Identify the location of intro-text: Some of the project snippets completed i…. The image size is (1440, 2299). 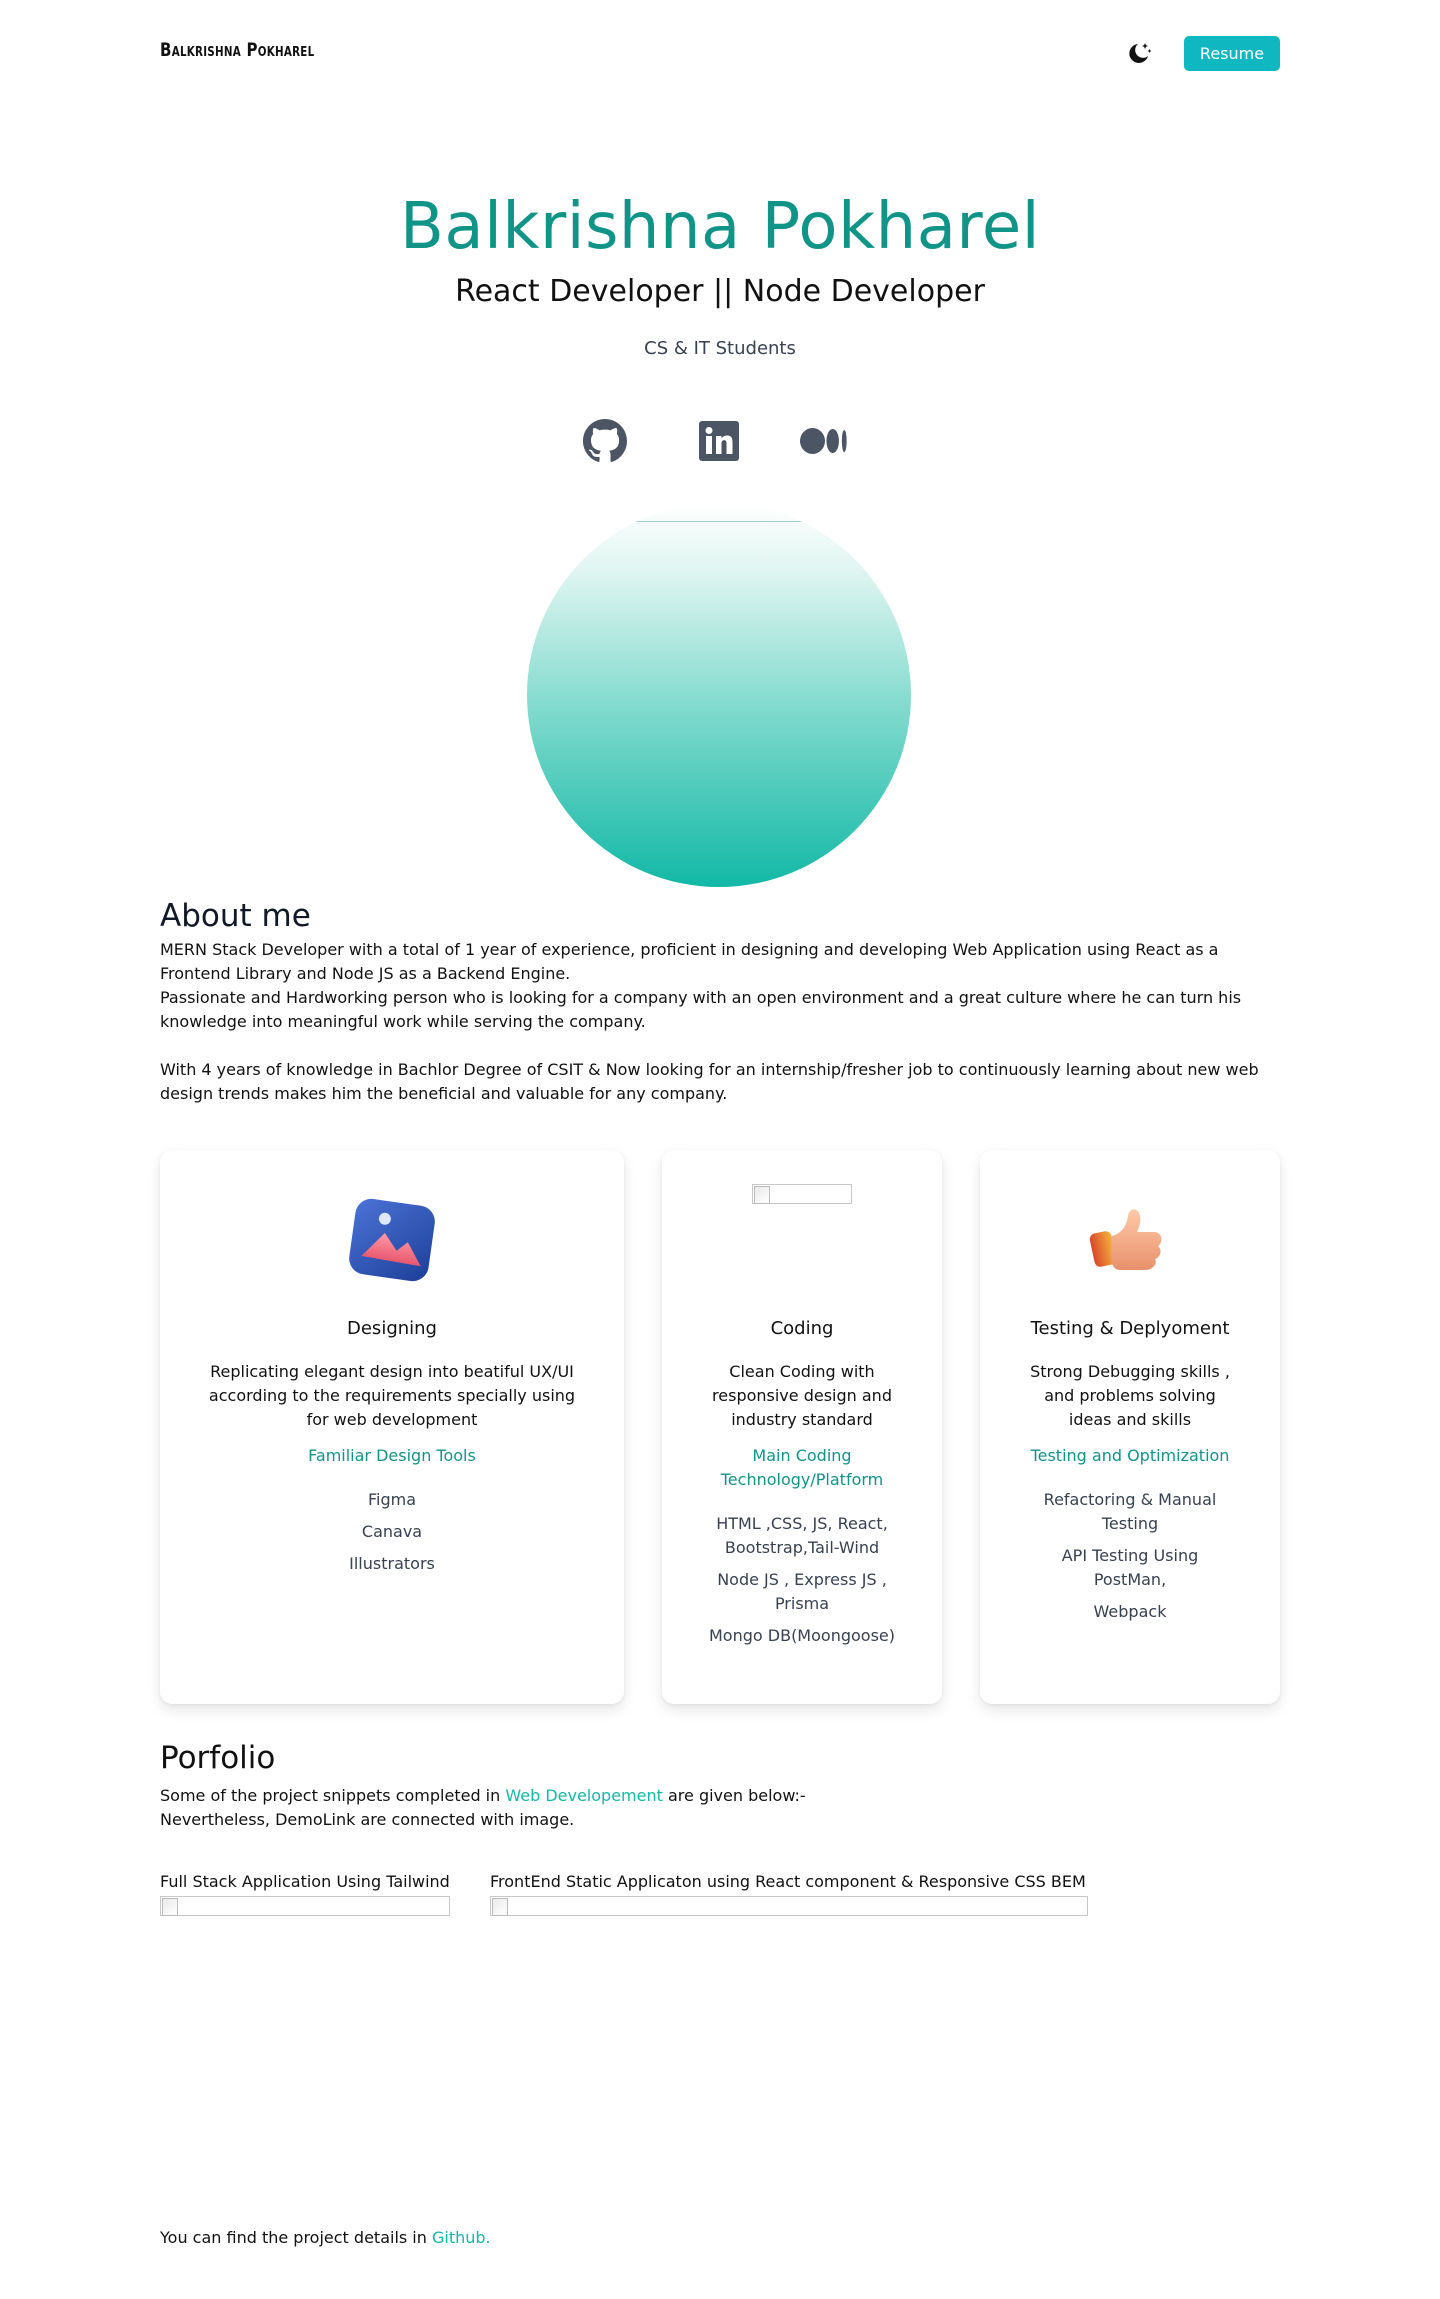
(333, 1795).